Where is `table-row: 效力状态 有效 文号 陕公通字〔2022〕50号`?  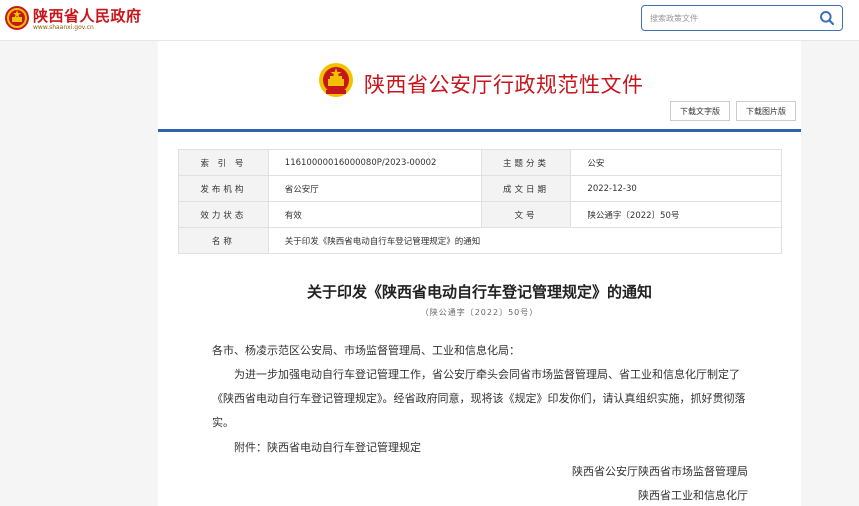 table-row: 效力状态 有效 文号 陕公通字〔2022〕50号 is located at coordinates (480, 214).